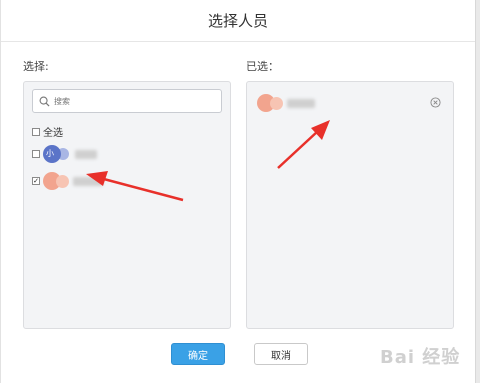  What do you see at coordinates (208, 161) in the screenshot?
I see `annotation-arrows` at bounding box center [208, 161].